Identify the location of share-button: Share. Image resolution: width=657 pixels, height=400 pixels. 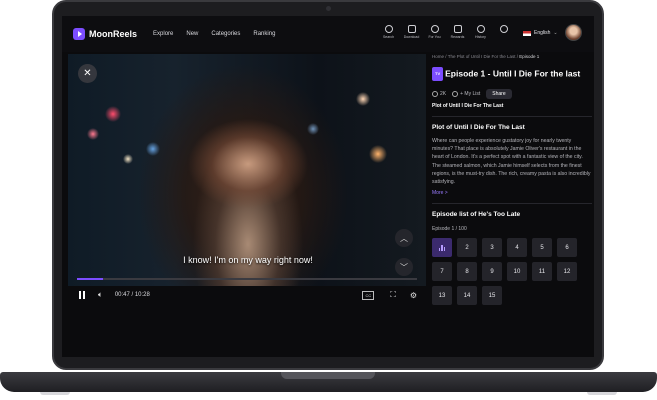
(499, 94).